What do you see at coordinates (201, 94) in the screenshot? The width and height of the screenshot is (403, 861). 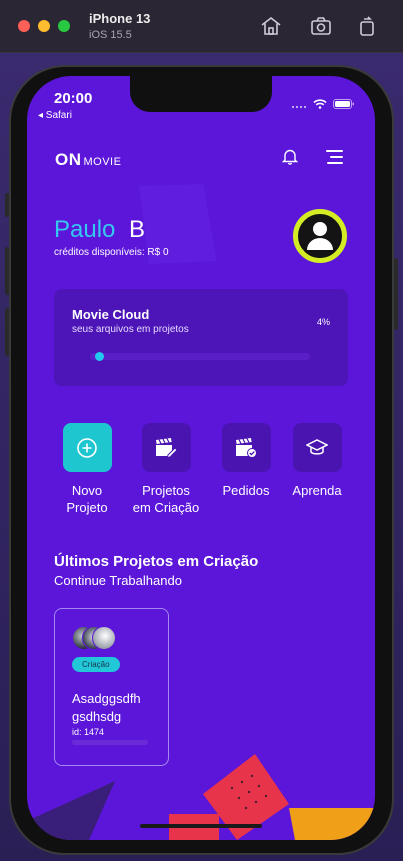 I see `phone-notch` at bounding box center [201, 94].